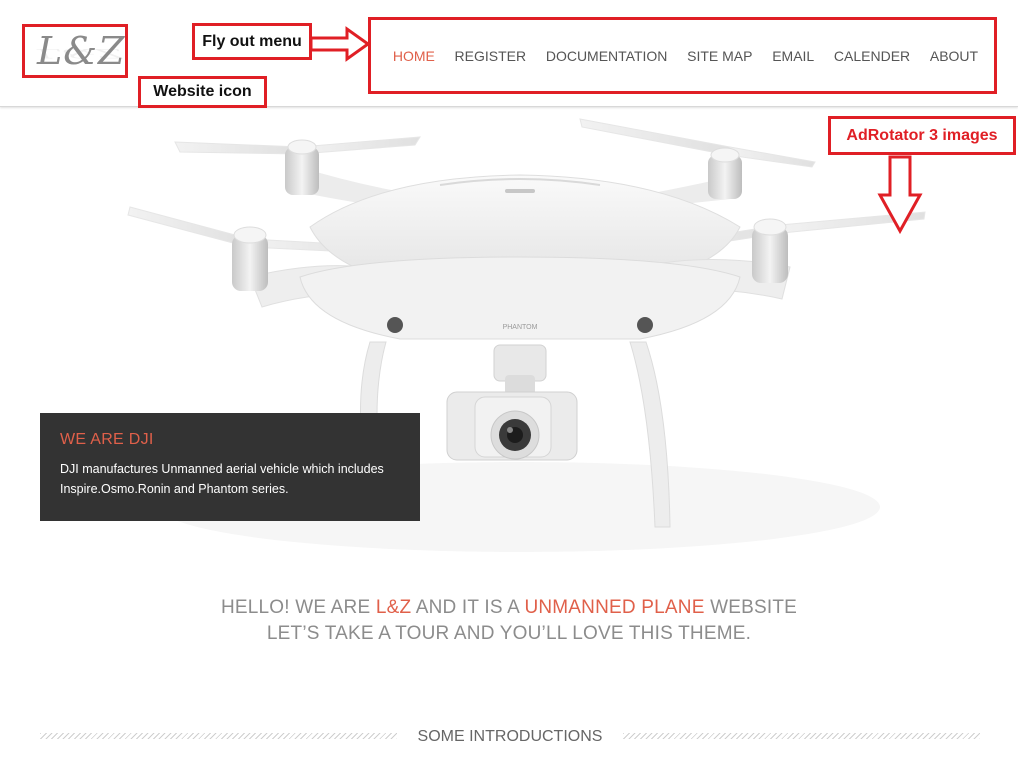 This screenshot has height=763, width=1018. Describe the element at coordinates (614, 607) in the screenshot. I see `tagline-highlight-topic: UNMANNED PLANE` at that location.